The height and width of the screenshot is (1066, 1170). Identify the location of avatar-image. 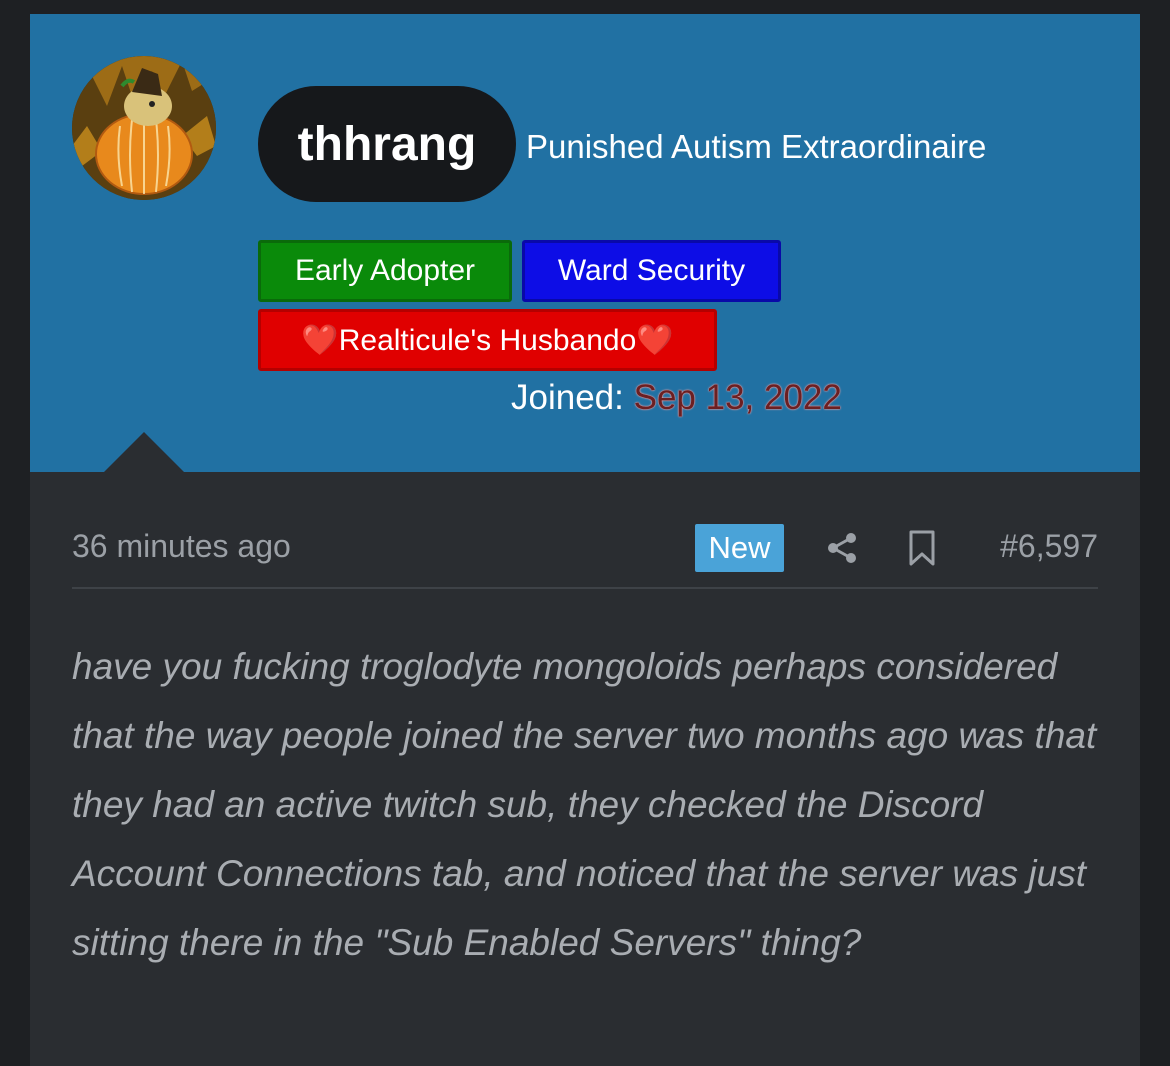
(144, 128).